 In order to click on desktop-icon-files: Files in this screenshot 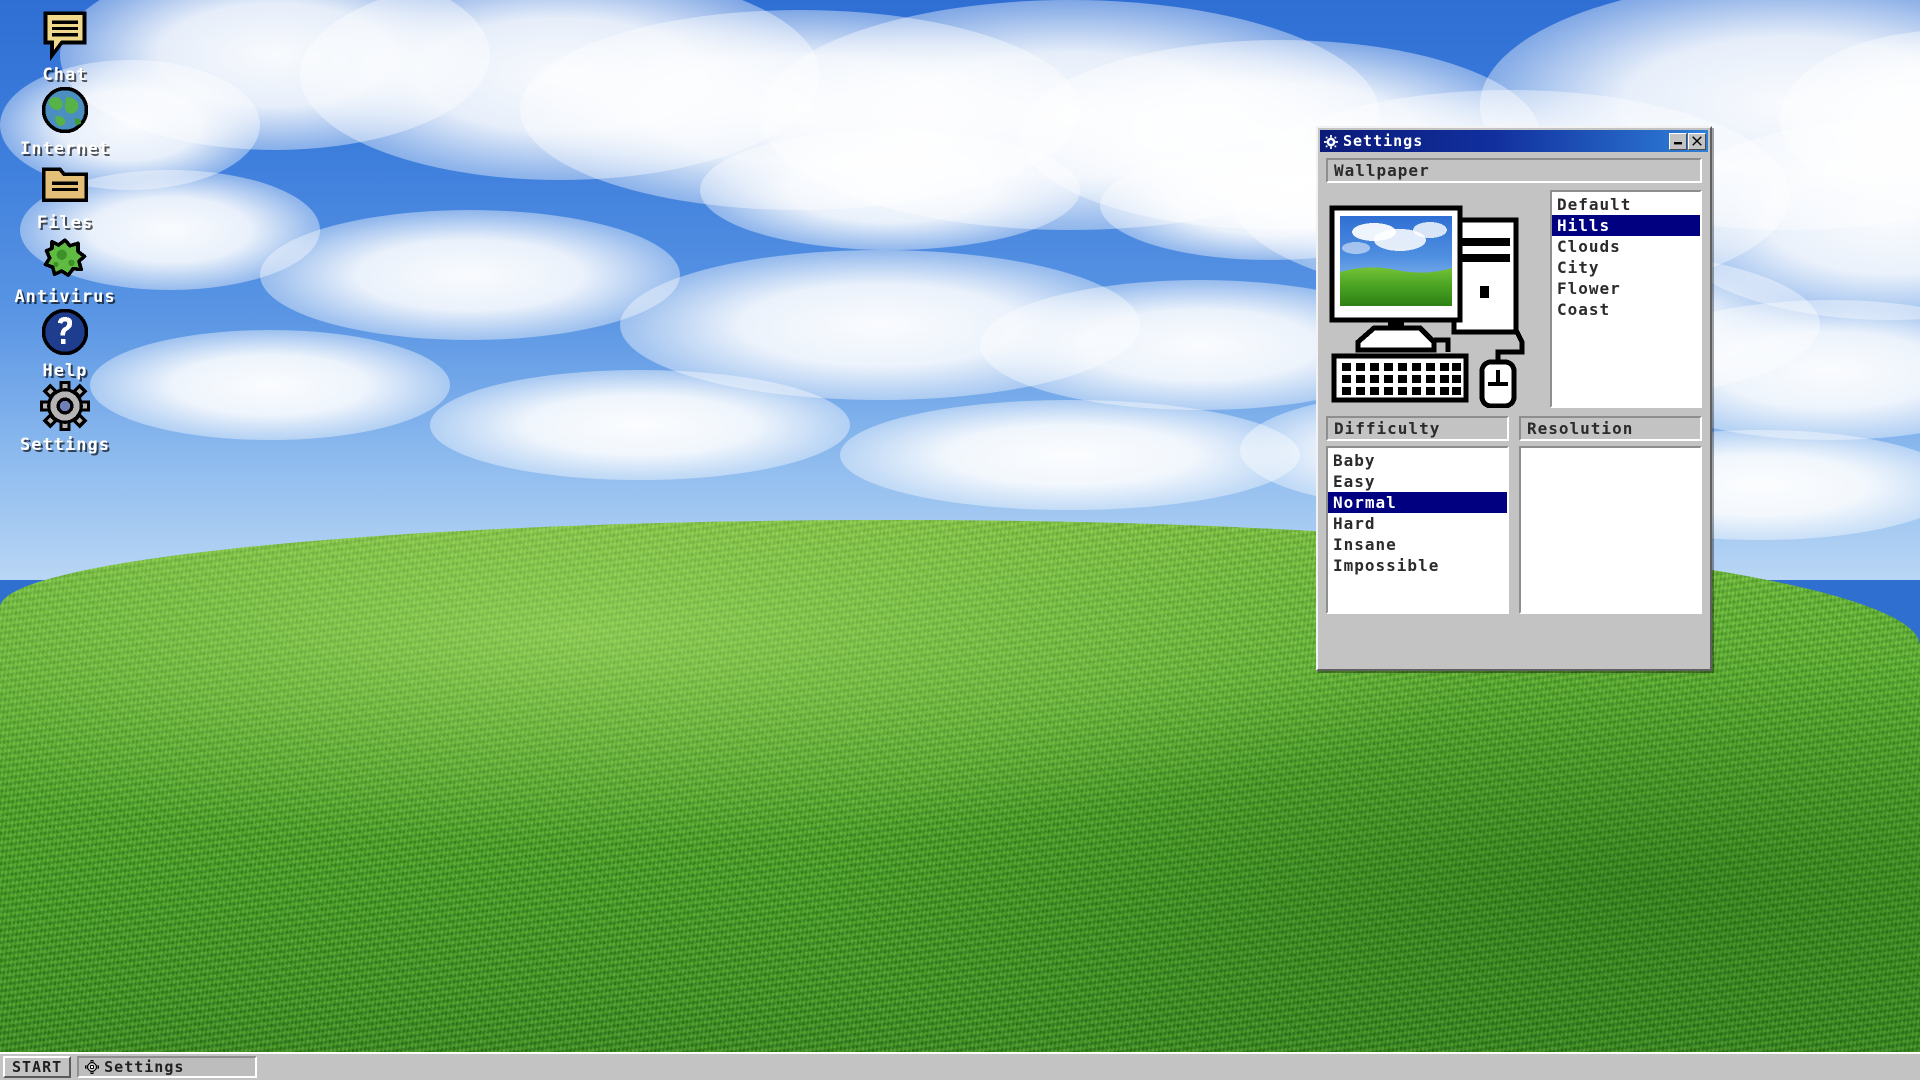, I will do `click(65, 195)`.